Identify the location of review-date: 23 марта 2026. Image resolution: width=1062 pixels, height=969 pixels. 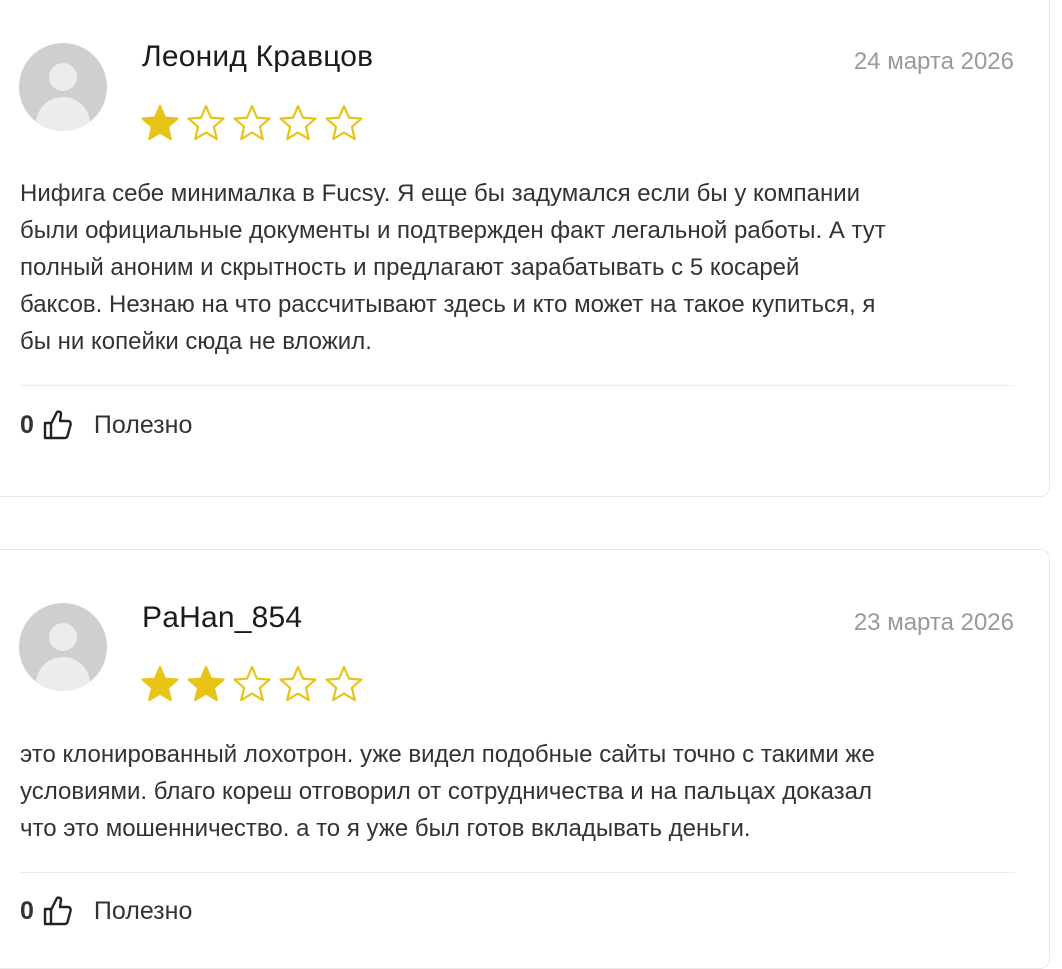
(933, 622).